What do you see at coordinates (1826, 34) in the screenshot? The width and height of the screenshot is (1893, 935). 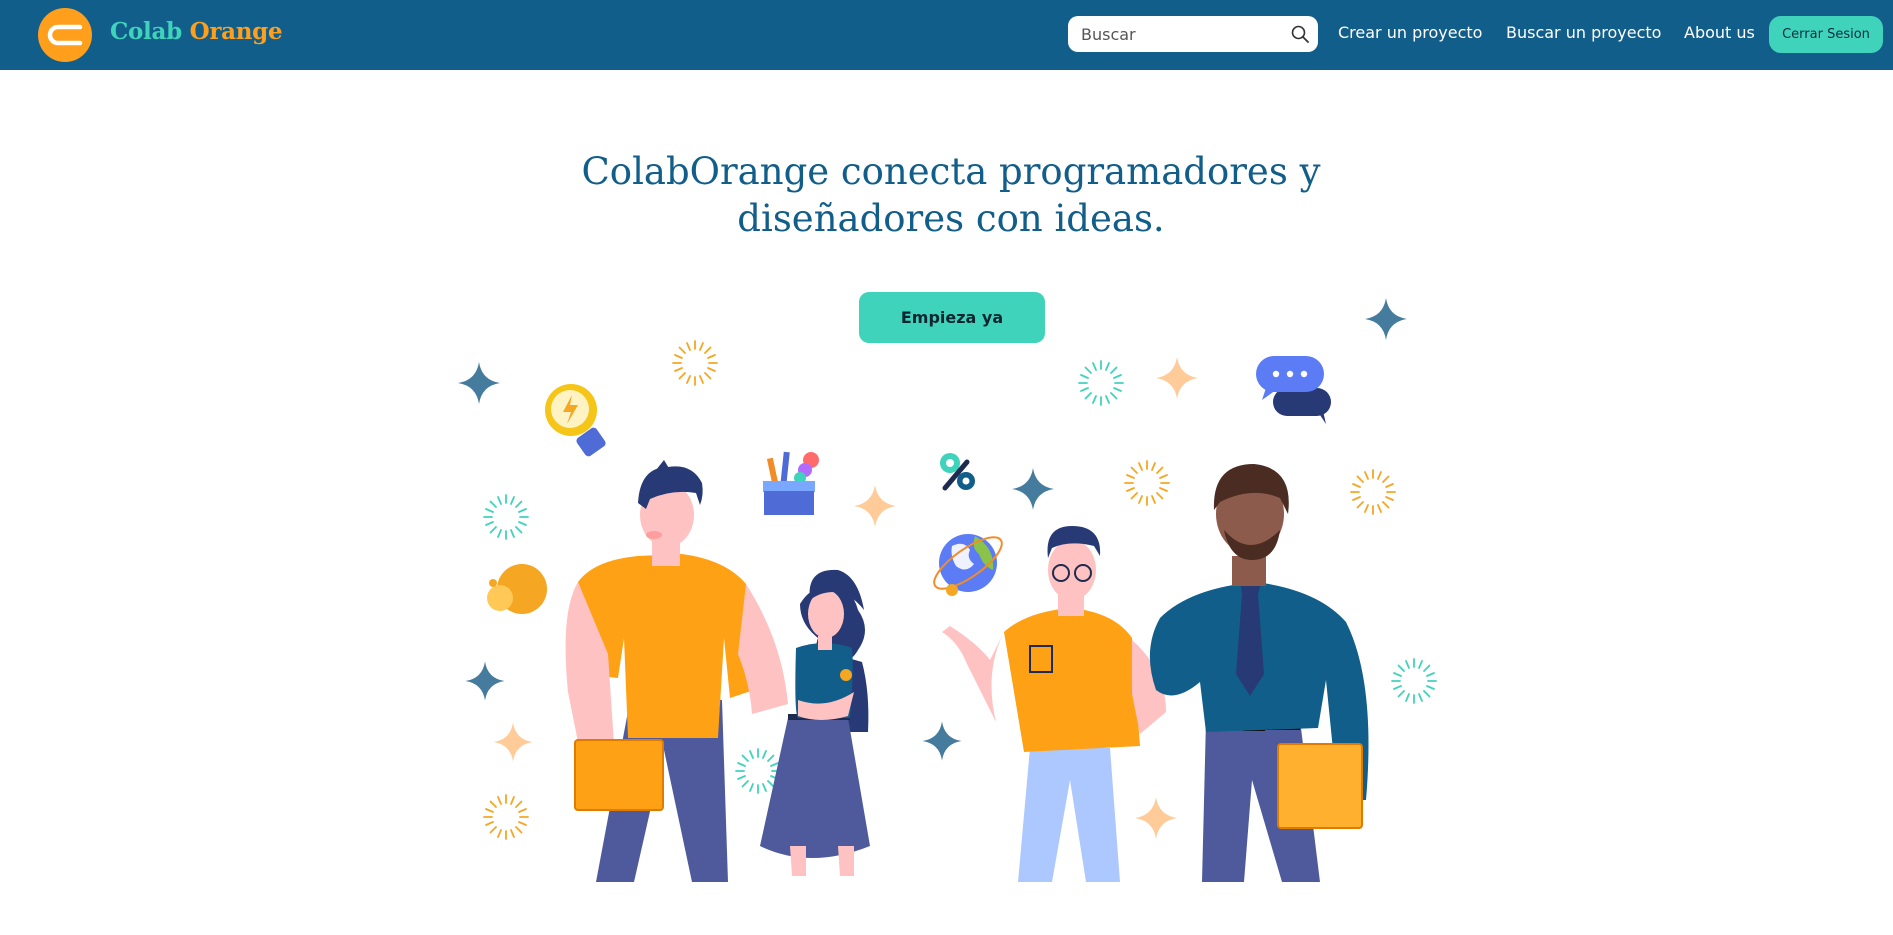 I see `logout-button: Cerrar Sesion` at bounding box center [1826, 34].